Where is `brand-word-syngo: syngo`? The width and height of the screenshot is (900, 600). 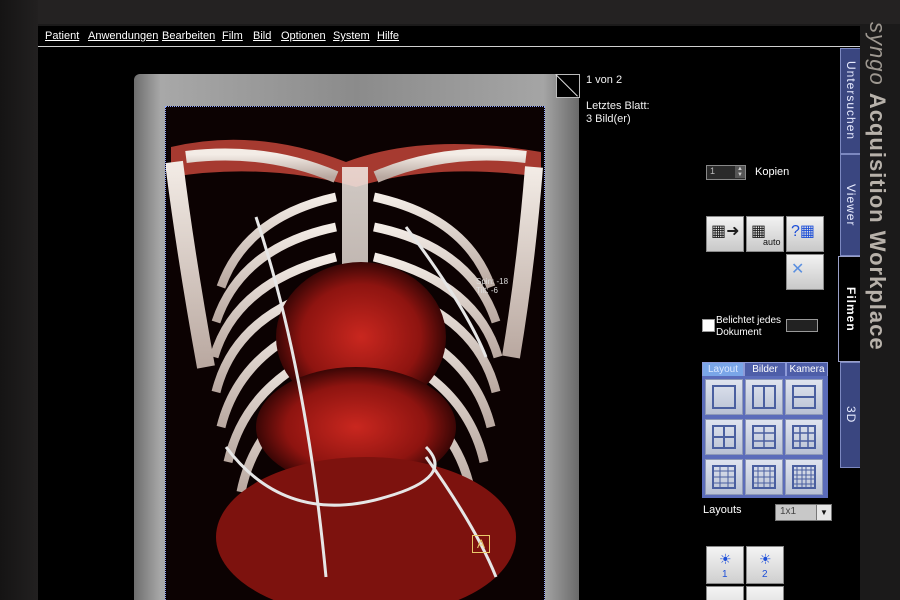
brand-word-syngo: syngo is located at coordinates (877, 54).